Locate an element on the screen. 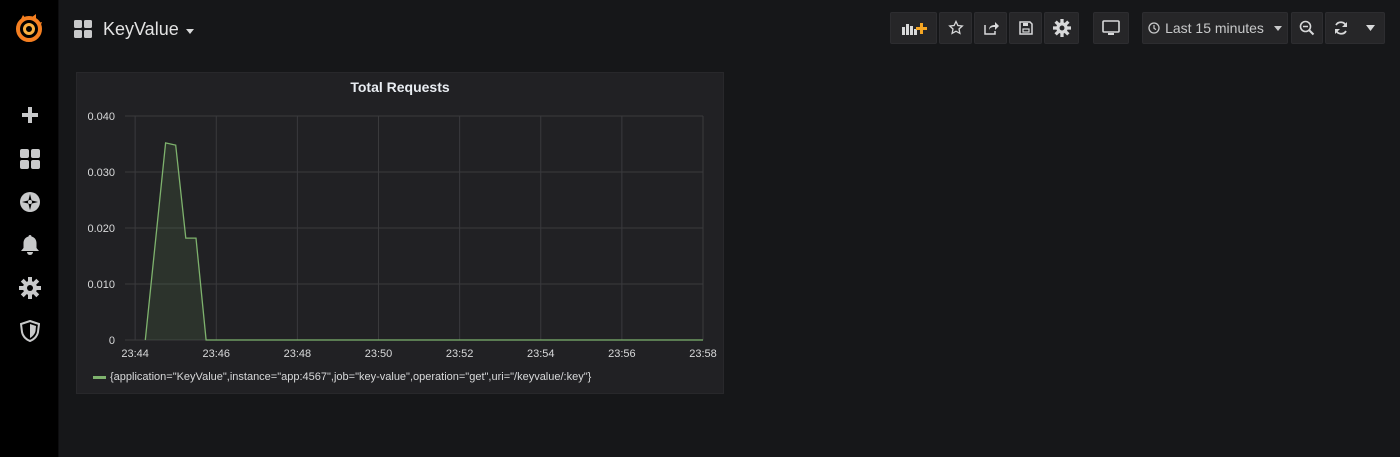  shield-icon is located at coordinates (30, 331).